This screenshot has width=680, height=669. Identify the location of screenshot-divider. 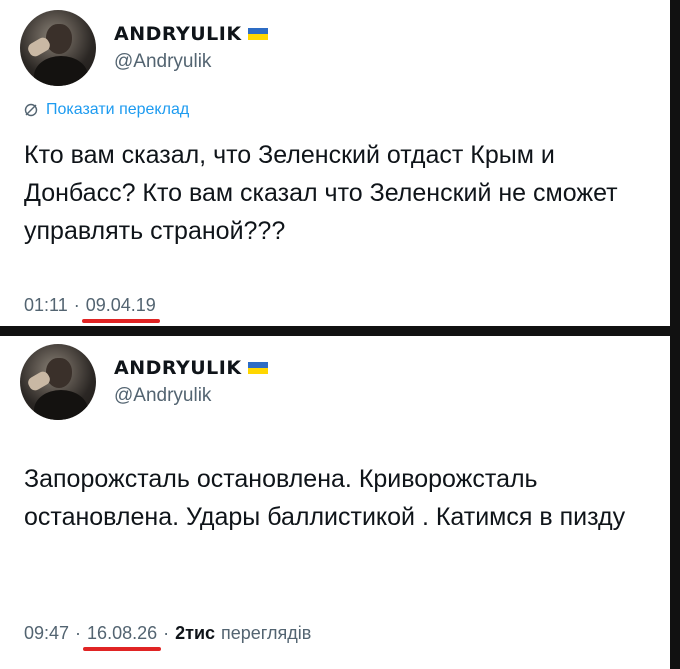
(340, 331).